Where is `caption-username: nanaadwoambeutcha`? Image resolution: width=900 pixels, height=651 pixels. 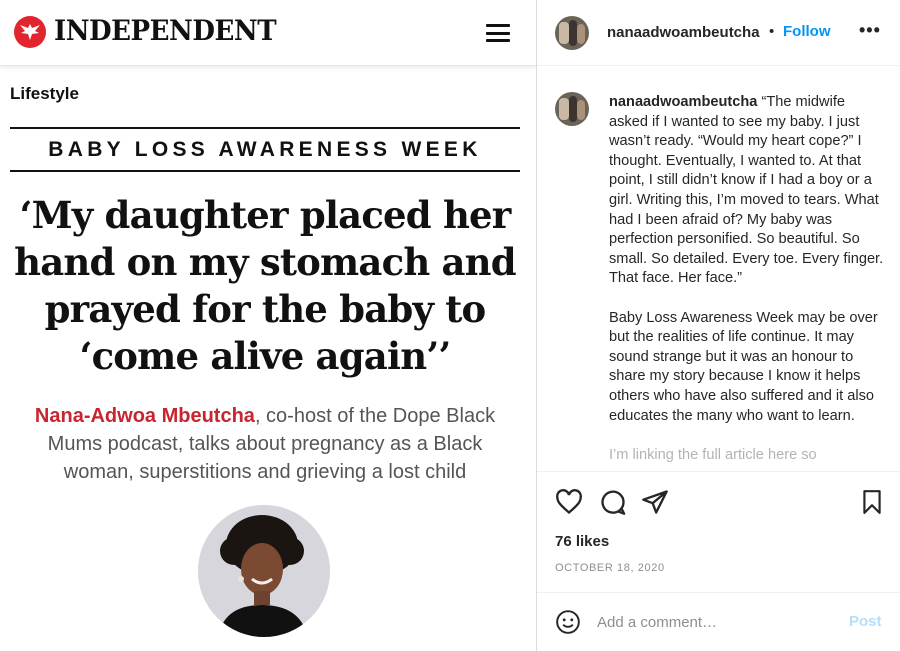
caption-username: nanaadwoambeutcha is located at coordinates (683, 102).